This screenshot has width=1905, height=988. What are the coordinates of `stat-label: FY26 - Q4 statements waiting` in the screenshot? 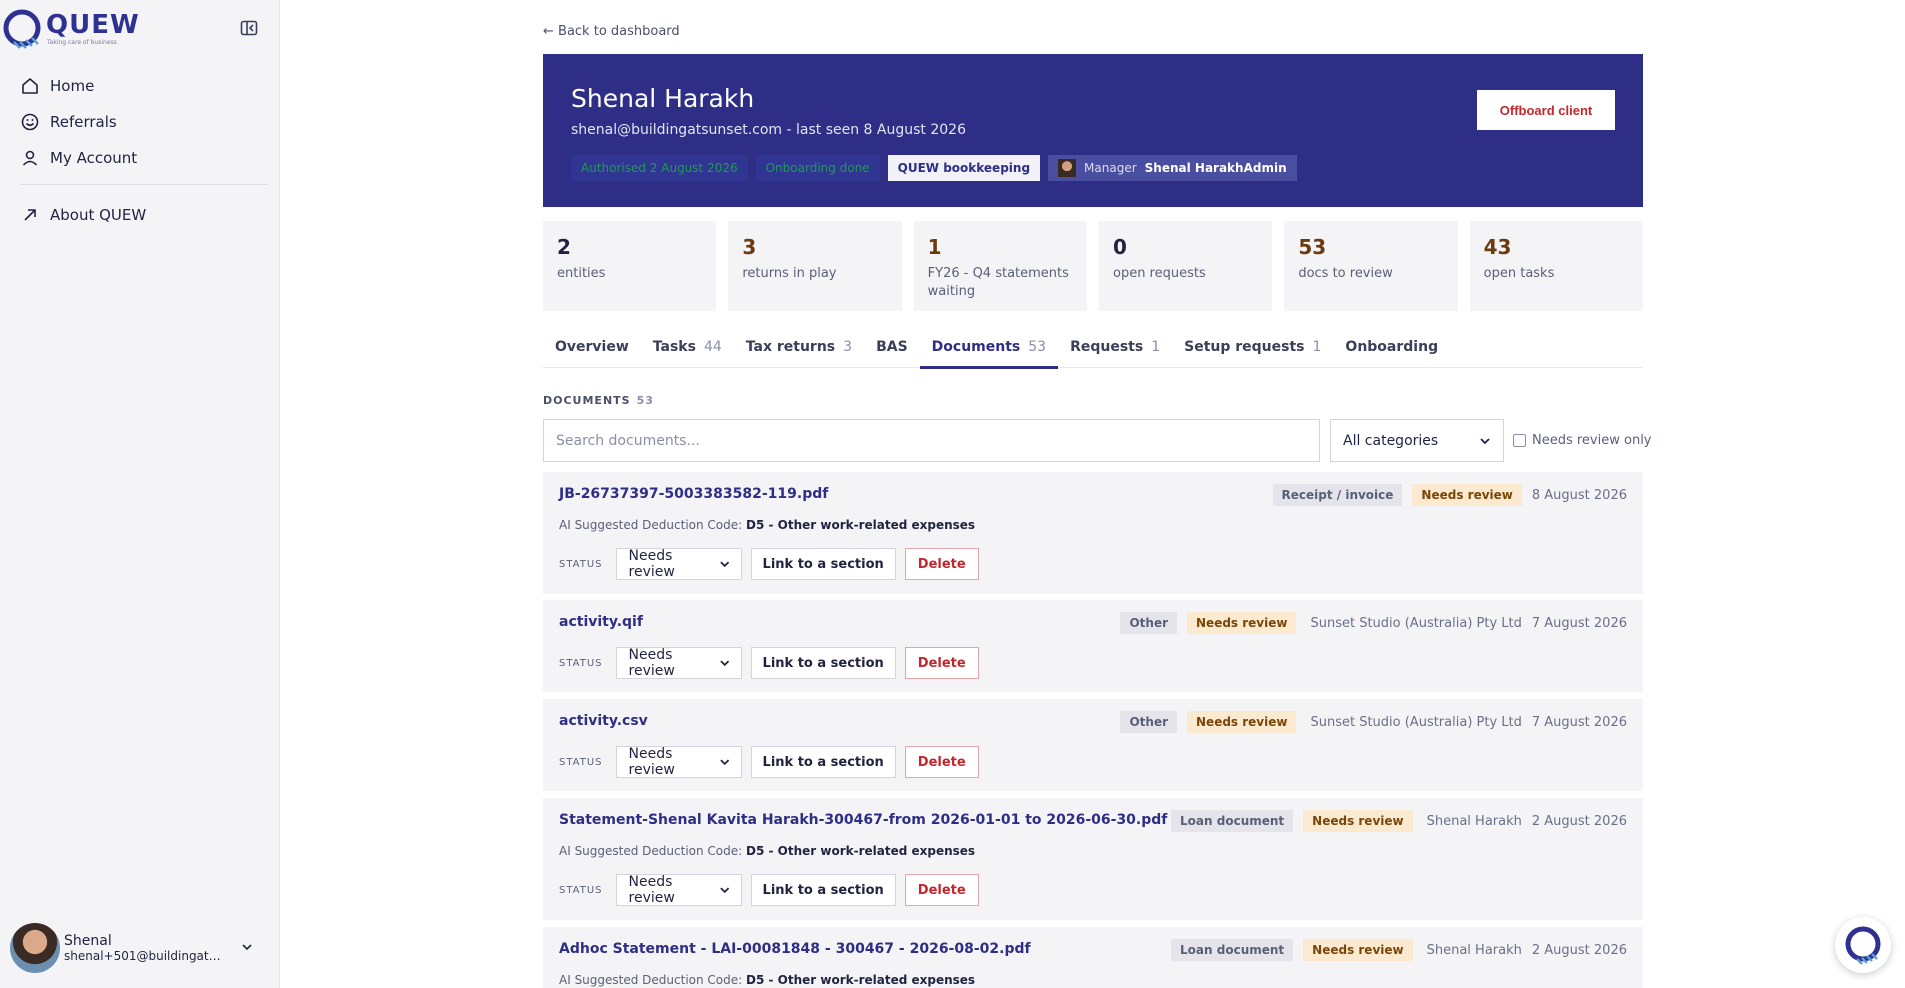 It's located at (998, 282).